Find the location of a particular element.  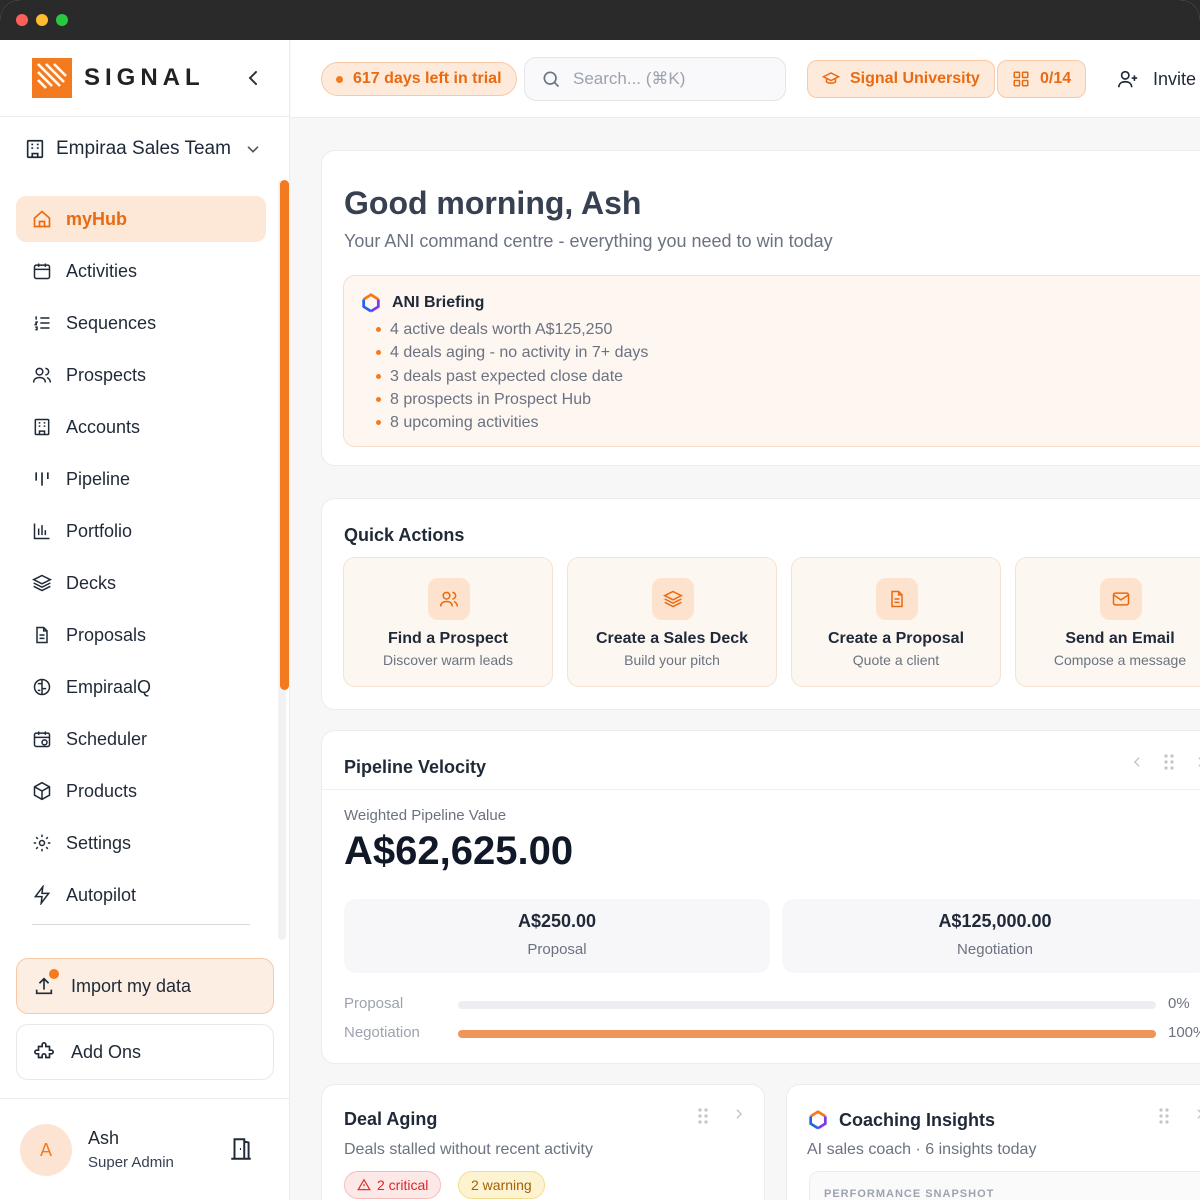

list-item: 8 prospects in Prospect Hub is located at coordinates (511, 399).